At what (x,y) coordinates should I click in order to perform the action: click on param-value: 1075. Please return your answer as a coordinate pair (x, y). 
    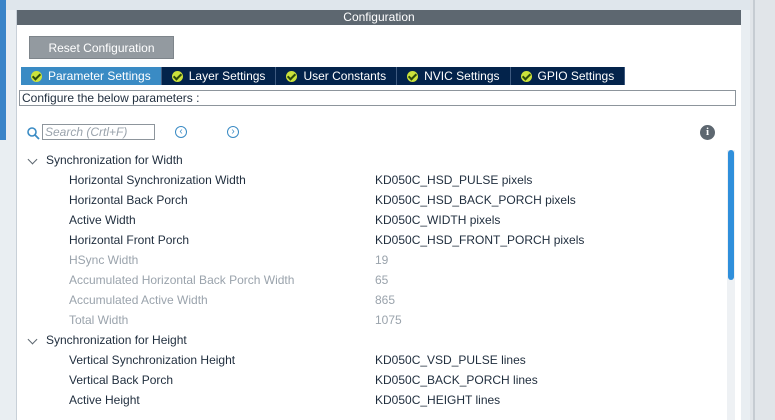
    Looking at the image, I should click on (388, 320).